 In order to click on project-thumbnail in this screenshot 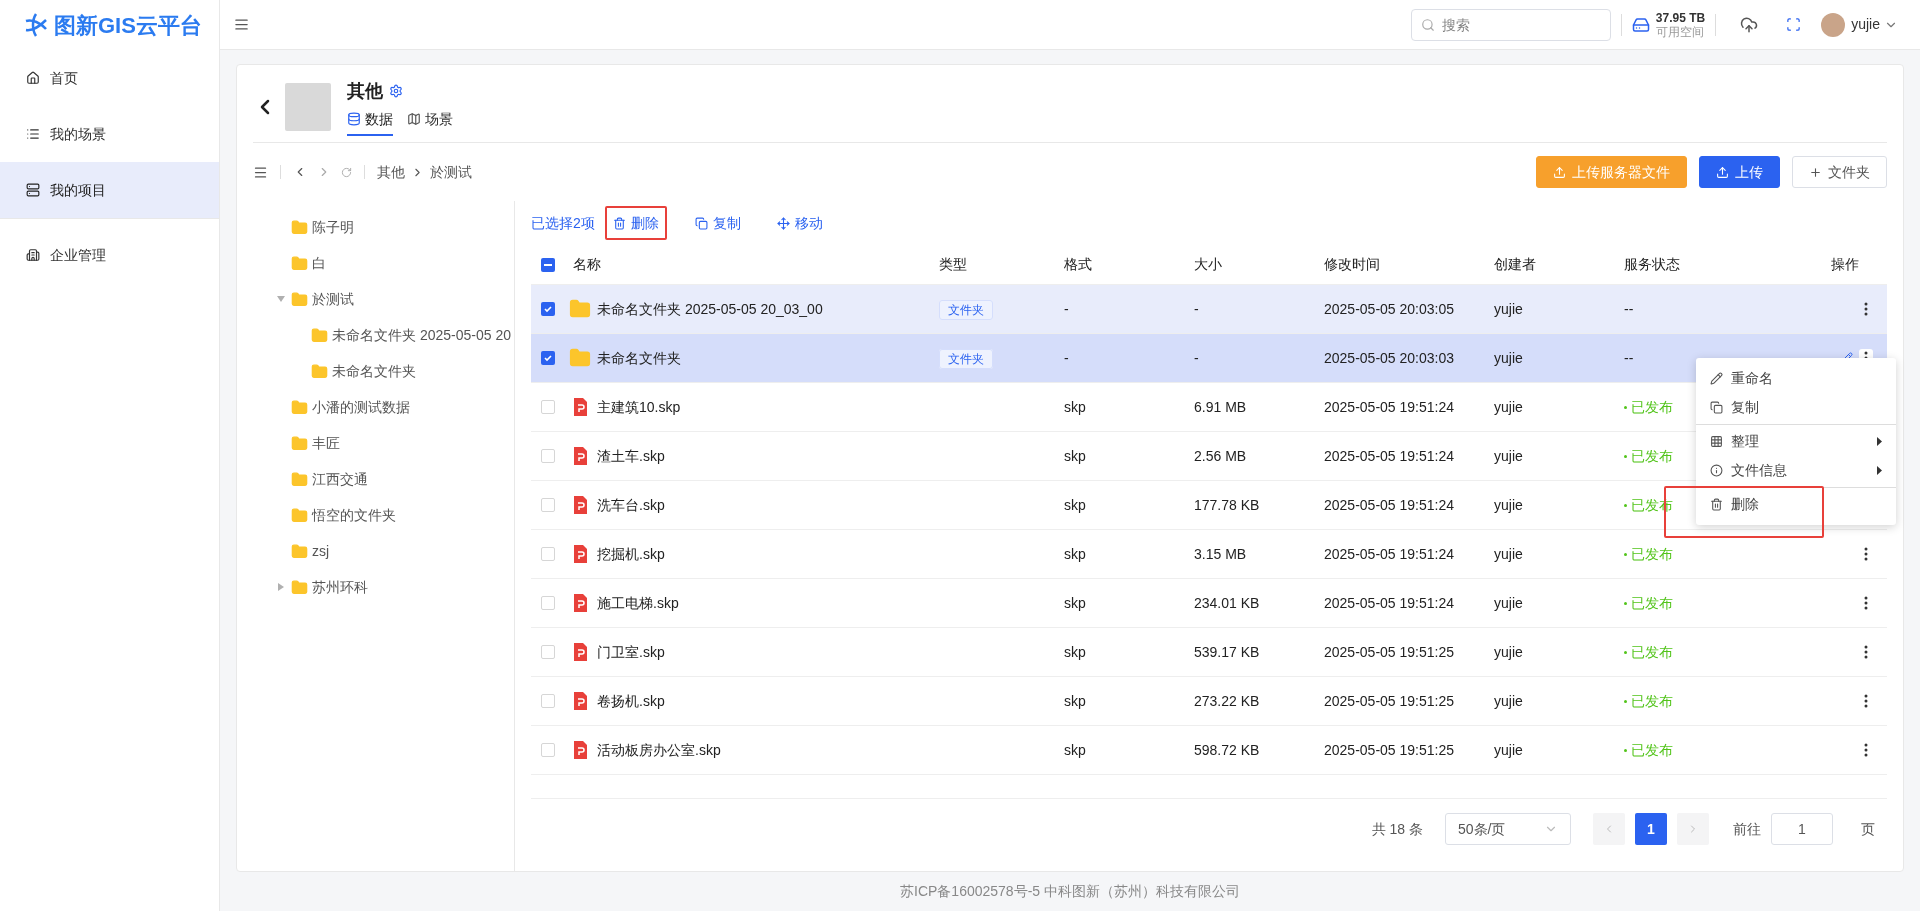, I will do `click(308, 106)`.